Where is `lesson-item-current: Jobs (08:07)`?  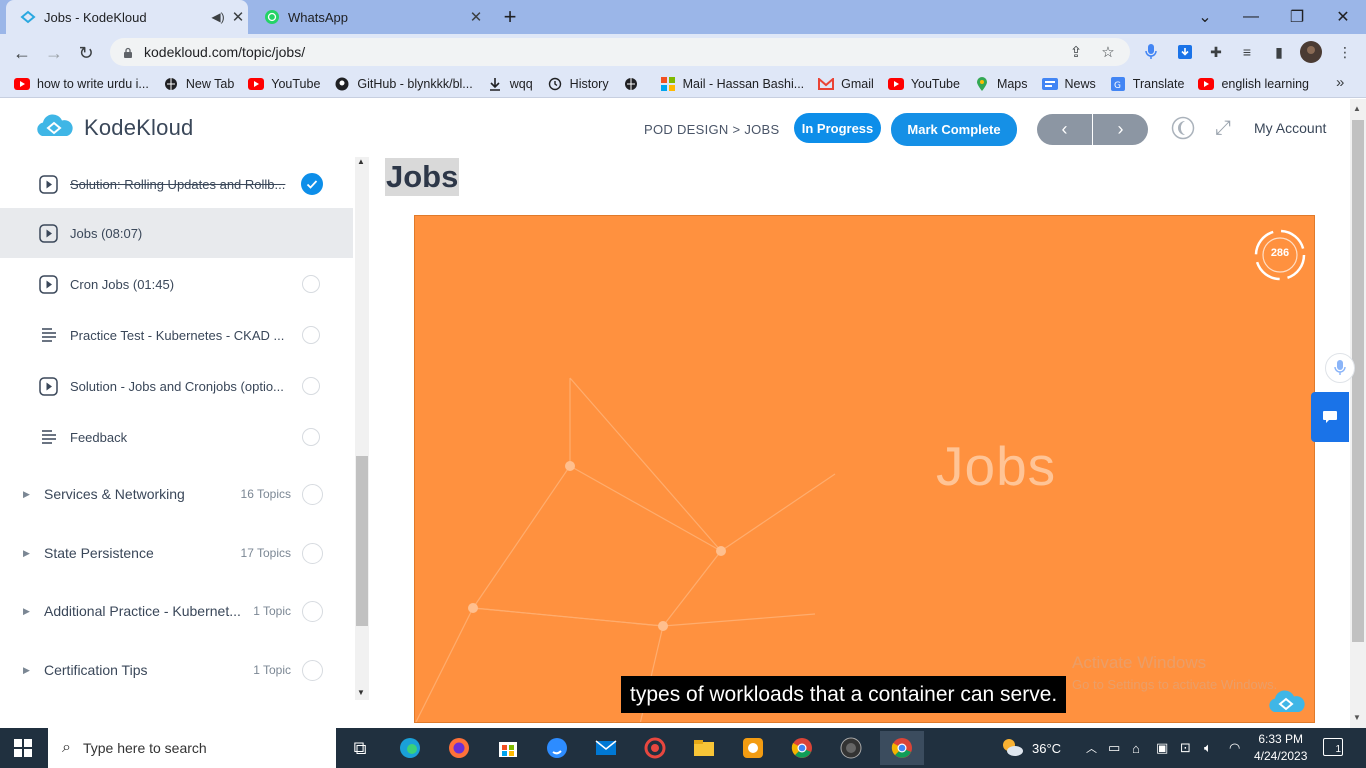
lesson-item-current: Jobs (08:07) is located at coordinates (176, 233).